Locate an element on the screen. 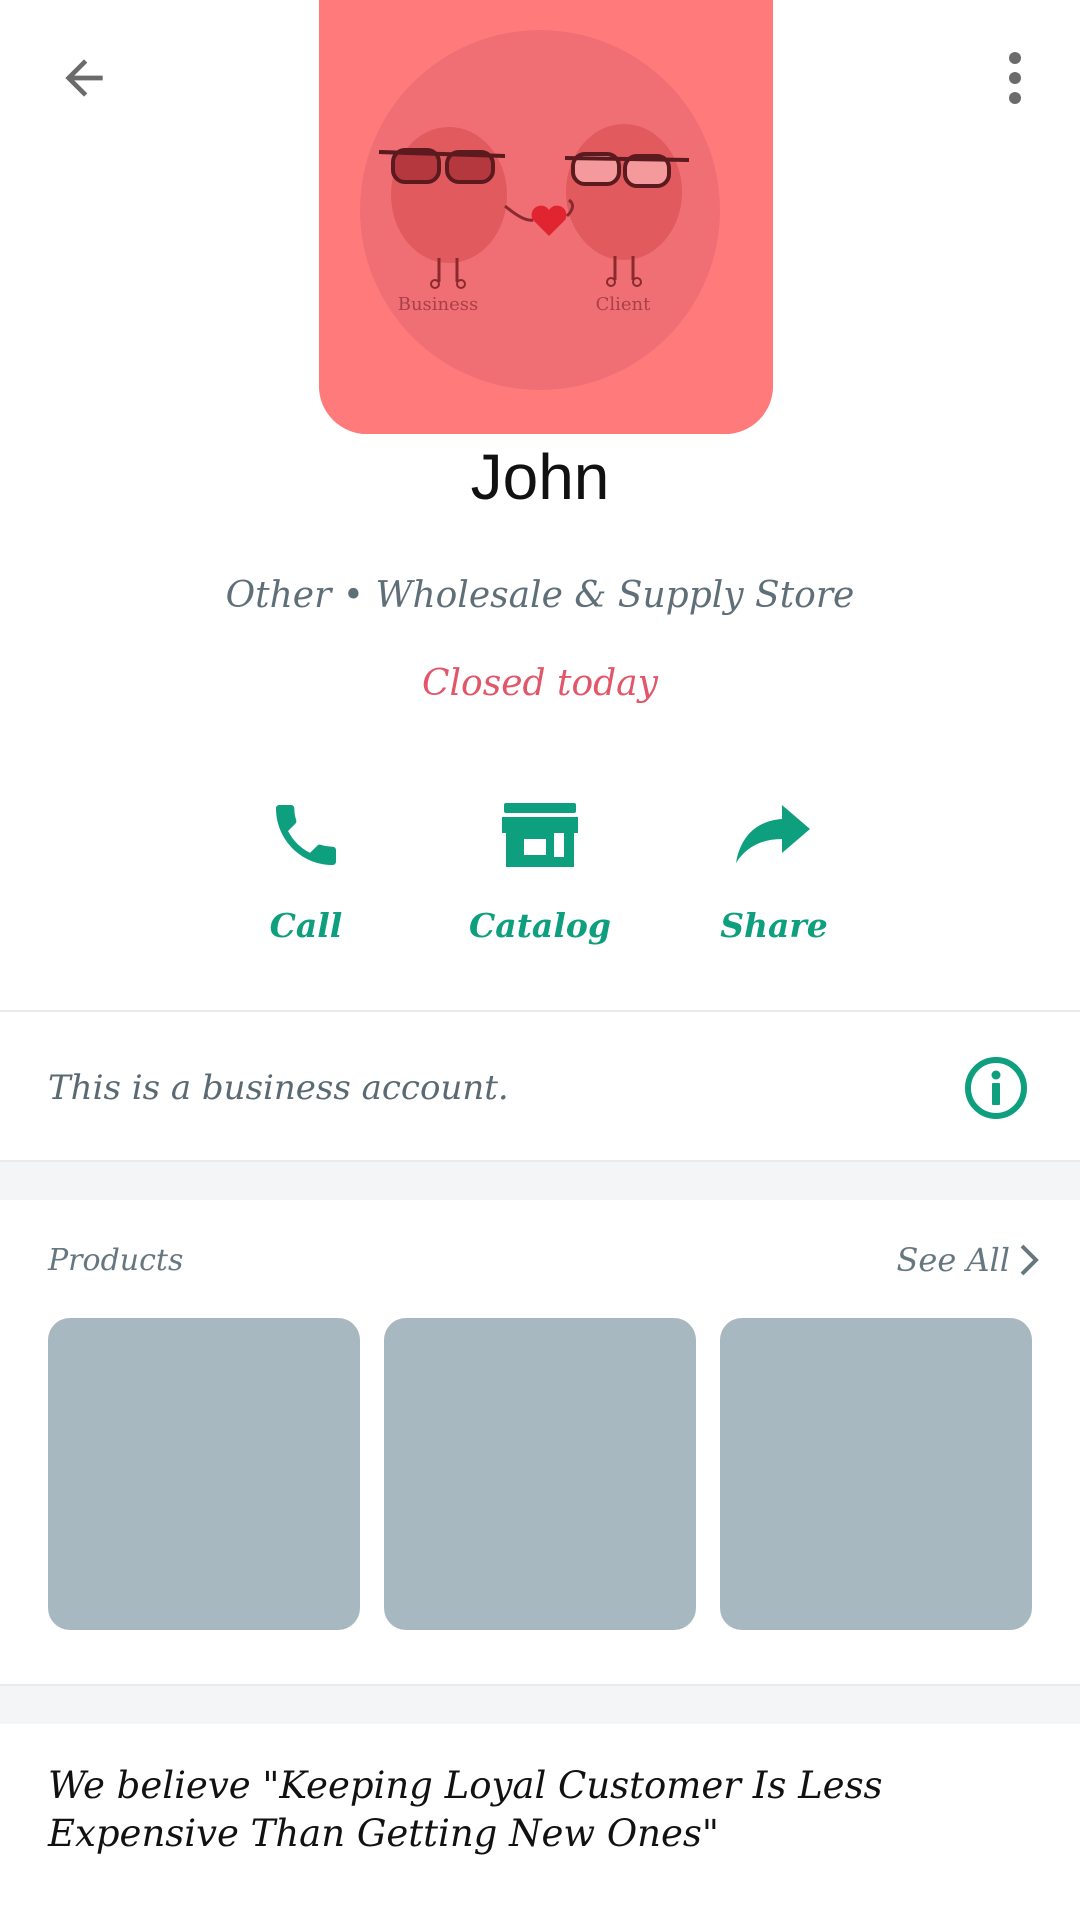 The image size is (1080, 1920). catalog-button: Catalog is located at coordinates (540, 880).